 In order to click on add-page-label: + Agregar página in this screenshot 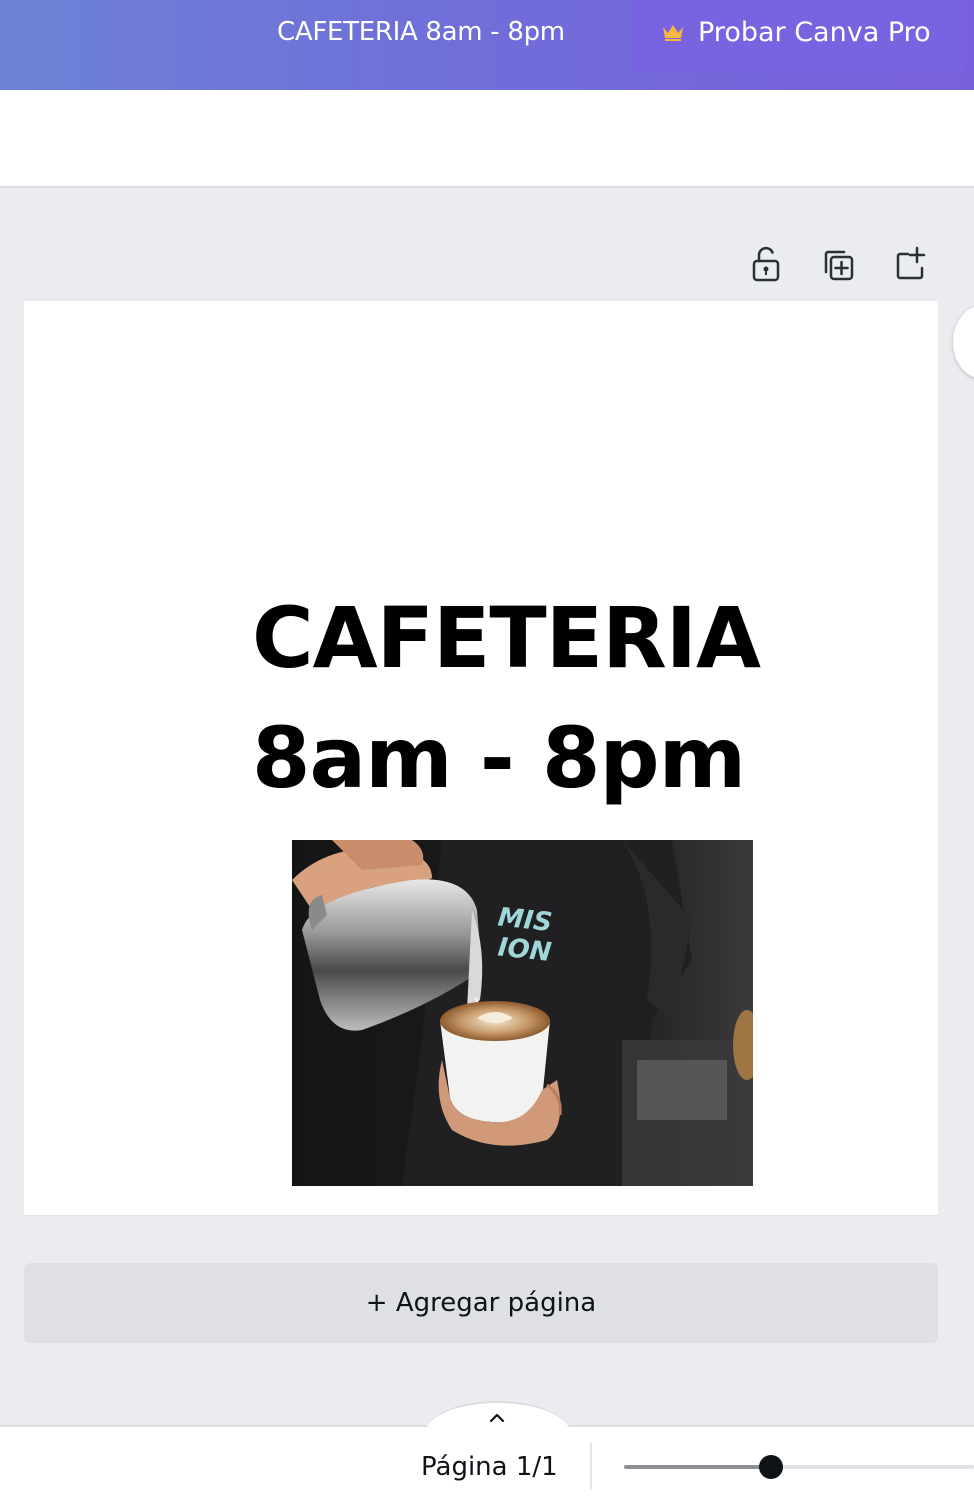, I will do `click(481, 1303)`.